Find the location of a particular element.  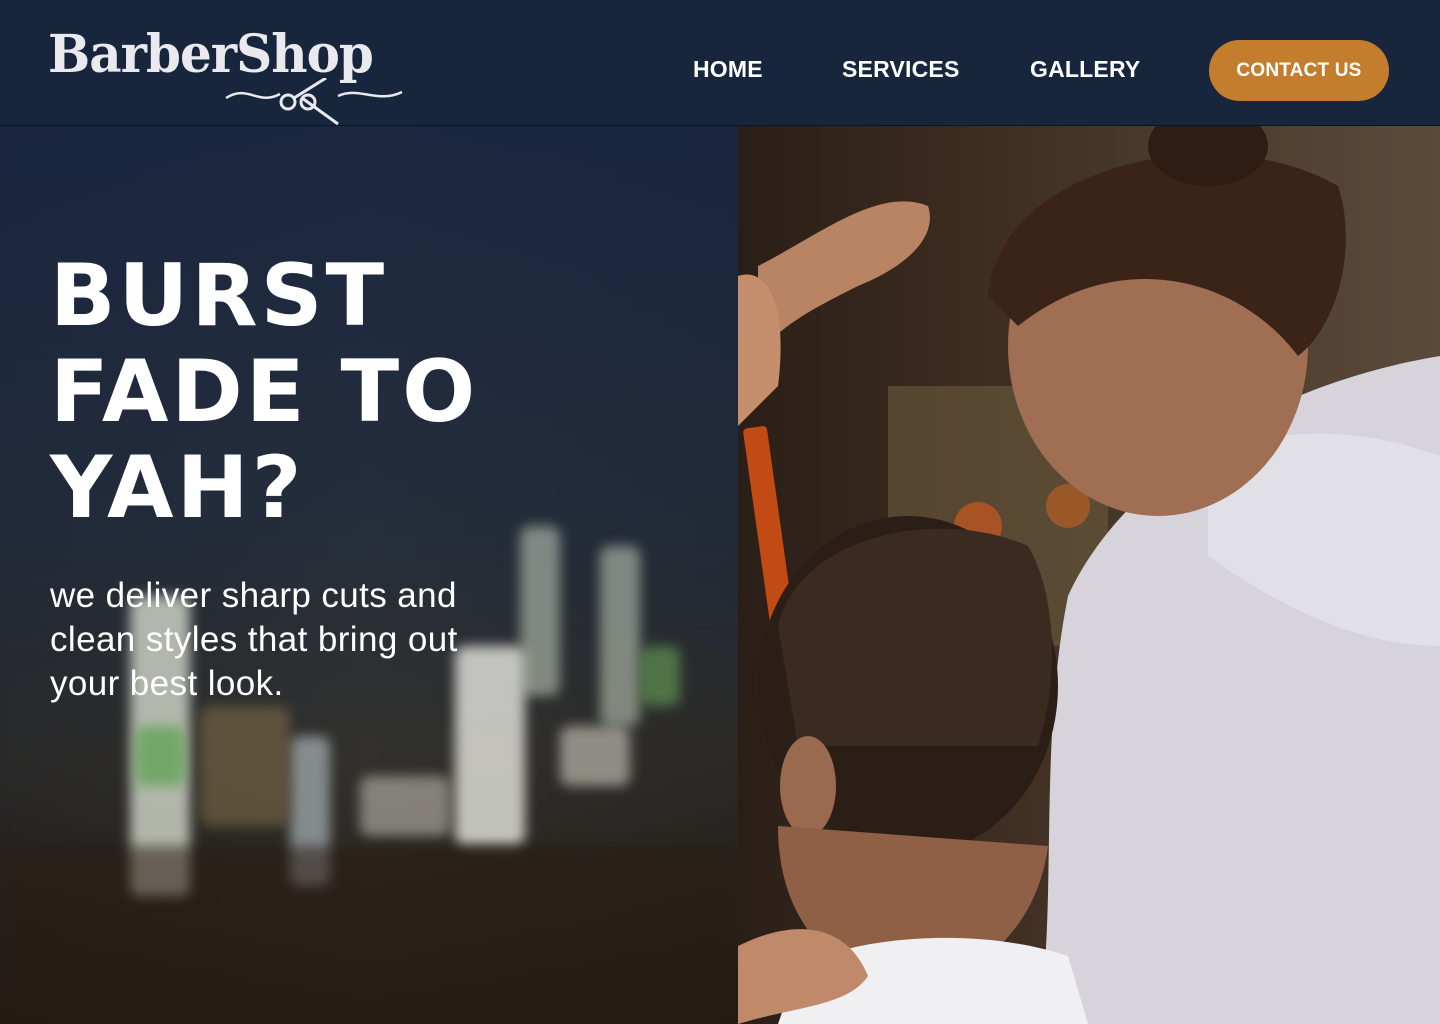

hero-headline: BURST FADE TO YAH? is located at coordinates (370, 392).